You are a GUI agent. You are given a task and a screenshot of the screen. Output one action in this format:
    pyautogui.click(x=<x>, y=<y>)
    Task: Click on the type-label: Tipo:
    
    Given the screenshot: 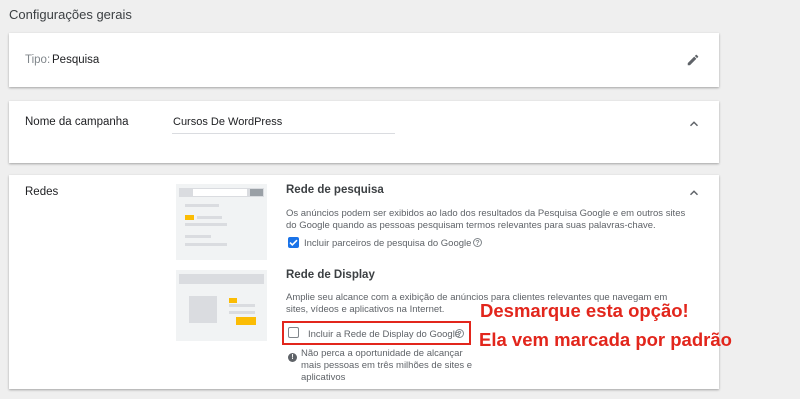 What is the action you would take?
    pyautogui.click(x=38, y=60)
    